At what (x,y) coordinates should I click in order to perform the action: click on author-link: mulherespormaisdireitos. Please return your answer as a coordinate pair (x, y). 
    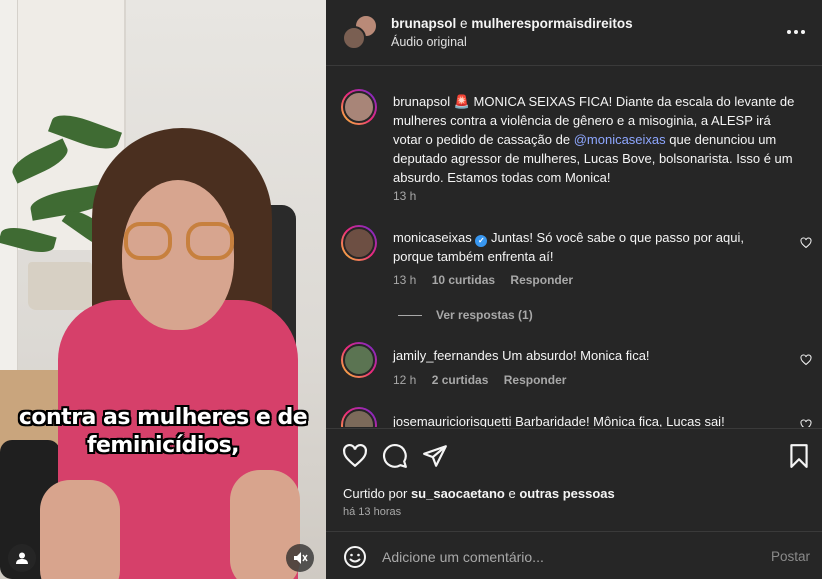
    Looking at the image, I should click on (551, 23).